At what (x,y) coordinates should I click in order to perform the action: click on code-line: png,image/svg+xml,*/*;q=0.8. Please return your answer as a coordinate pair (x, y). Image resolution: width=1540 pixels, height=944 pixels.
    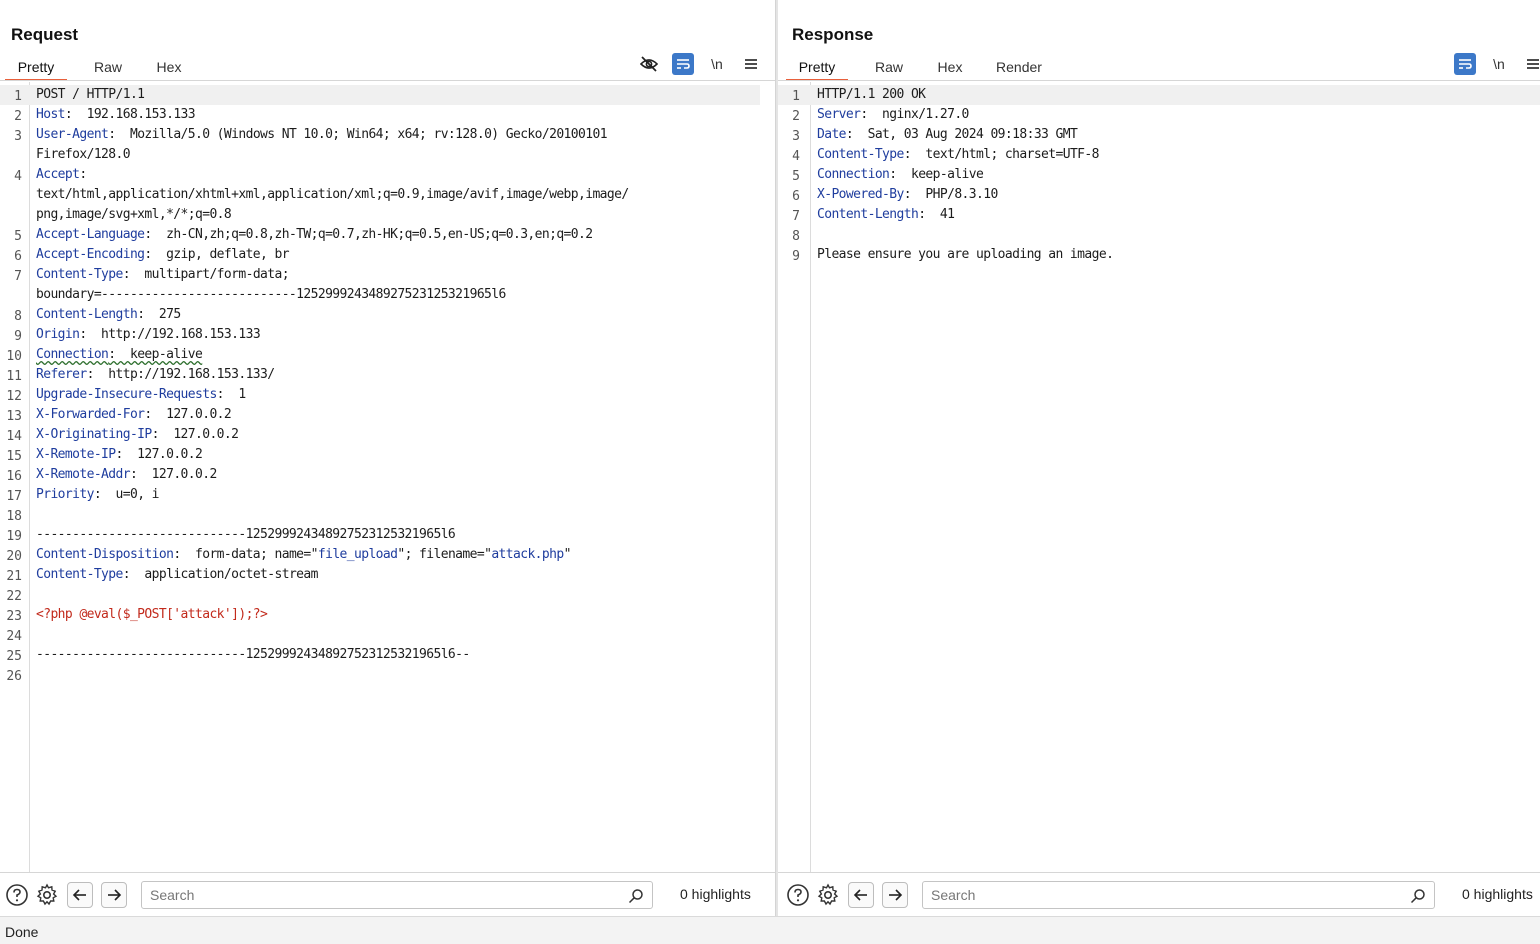
    Looking at the image, I should click on (387, 215).